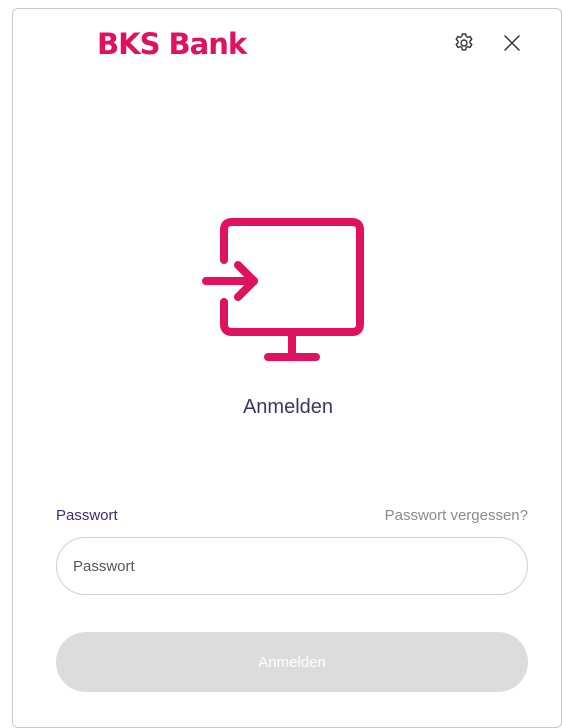  Describe the element at coordinates (87, 515) in the screenshot. I see `password-label: Passwort` at that location.